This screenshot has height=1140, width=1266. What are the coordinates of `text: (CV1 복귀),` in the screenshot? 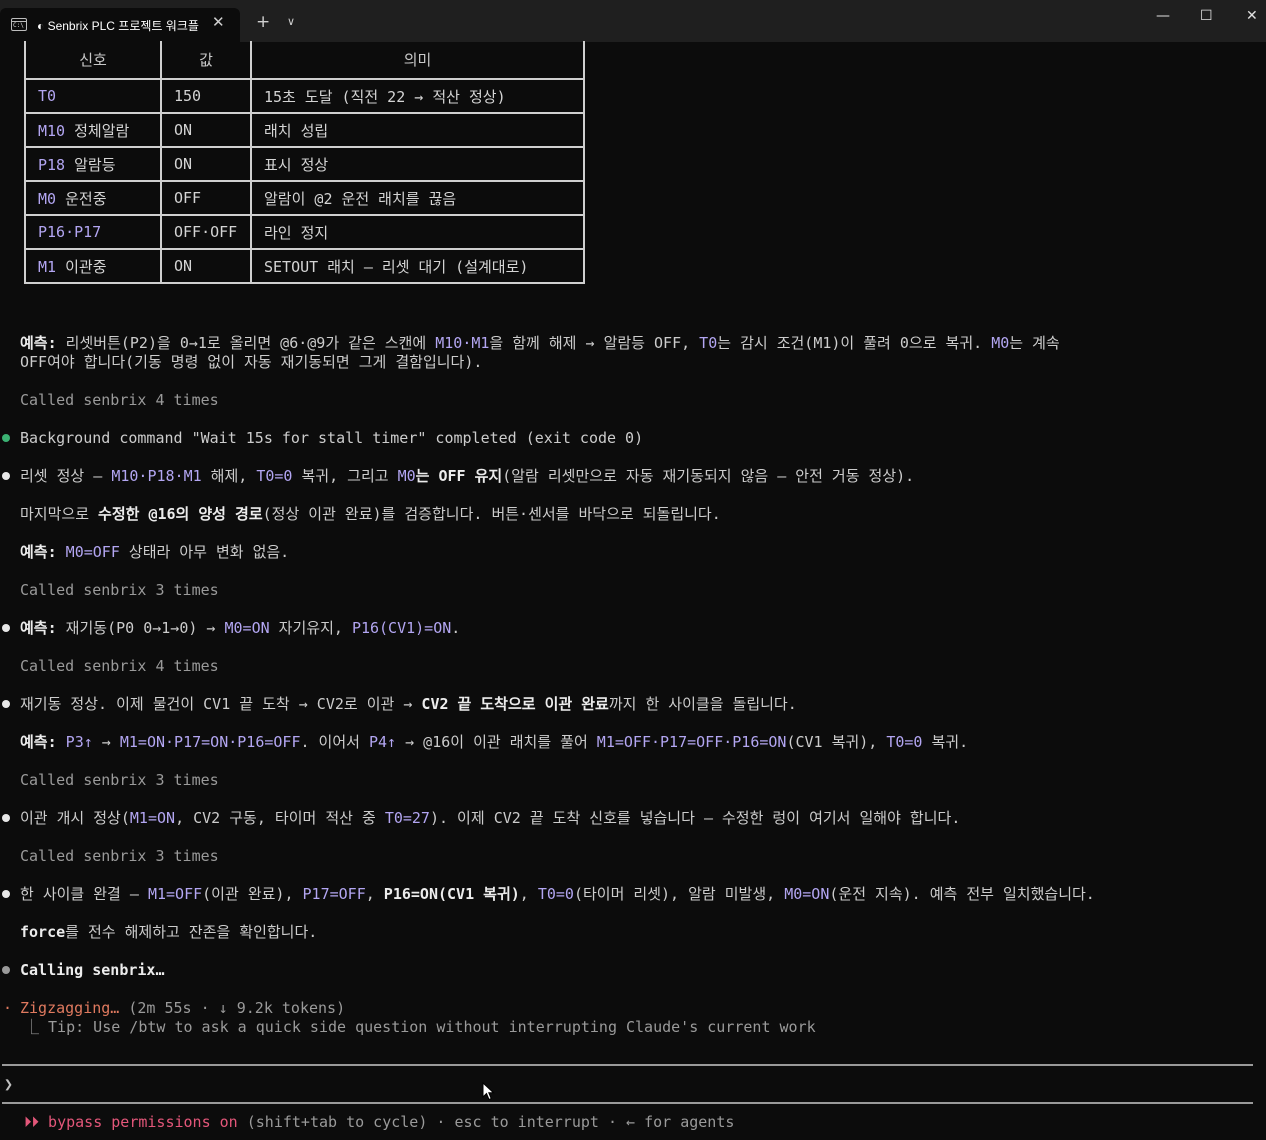 It's located at (836, 742).